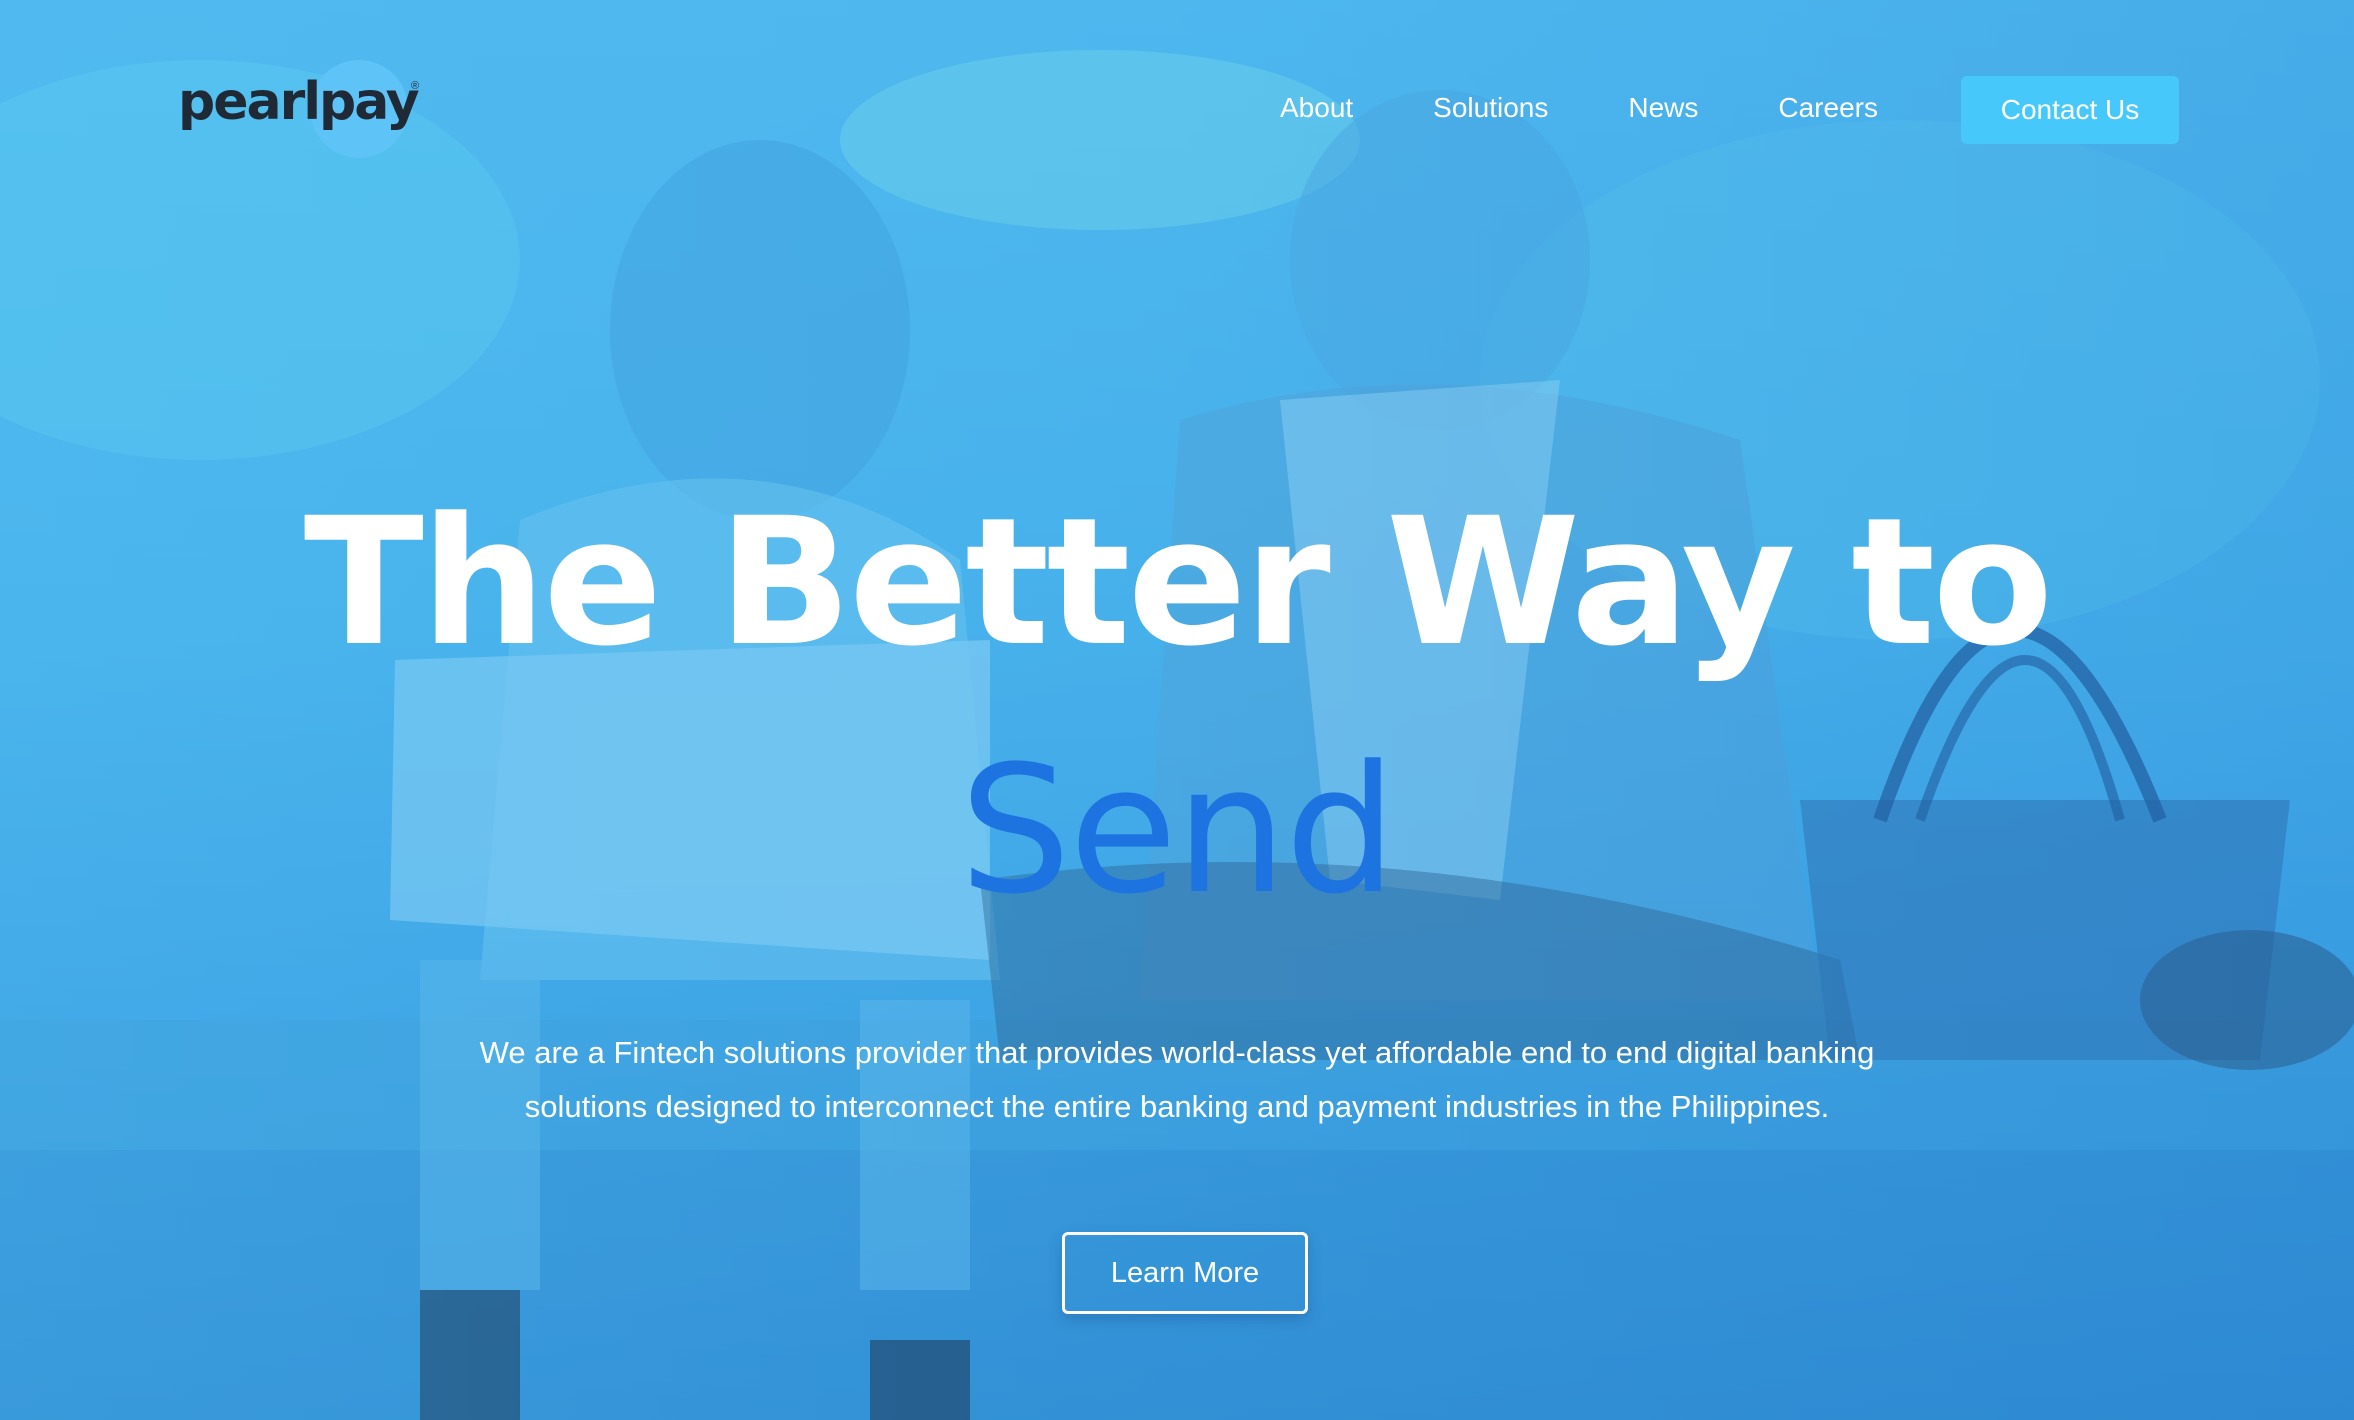 The width and height of the screenshot is (2354, 1420). I want to click on nav-item-solutions: Solutions, so click(1490, 108).